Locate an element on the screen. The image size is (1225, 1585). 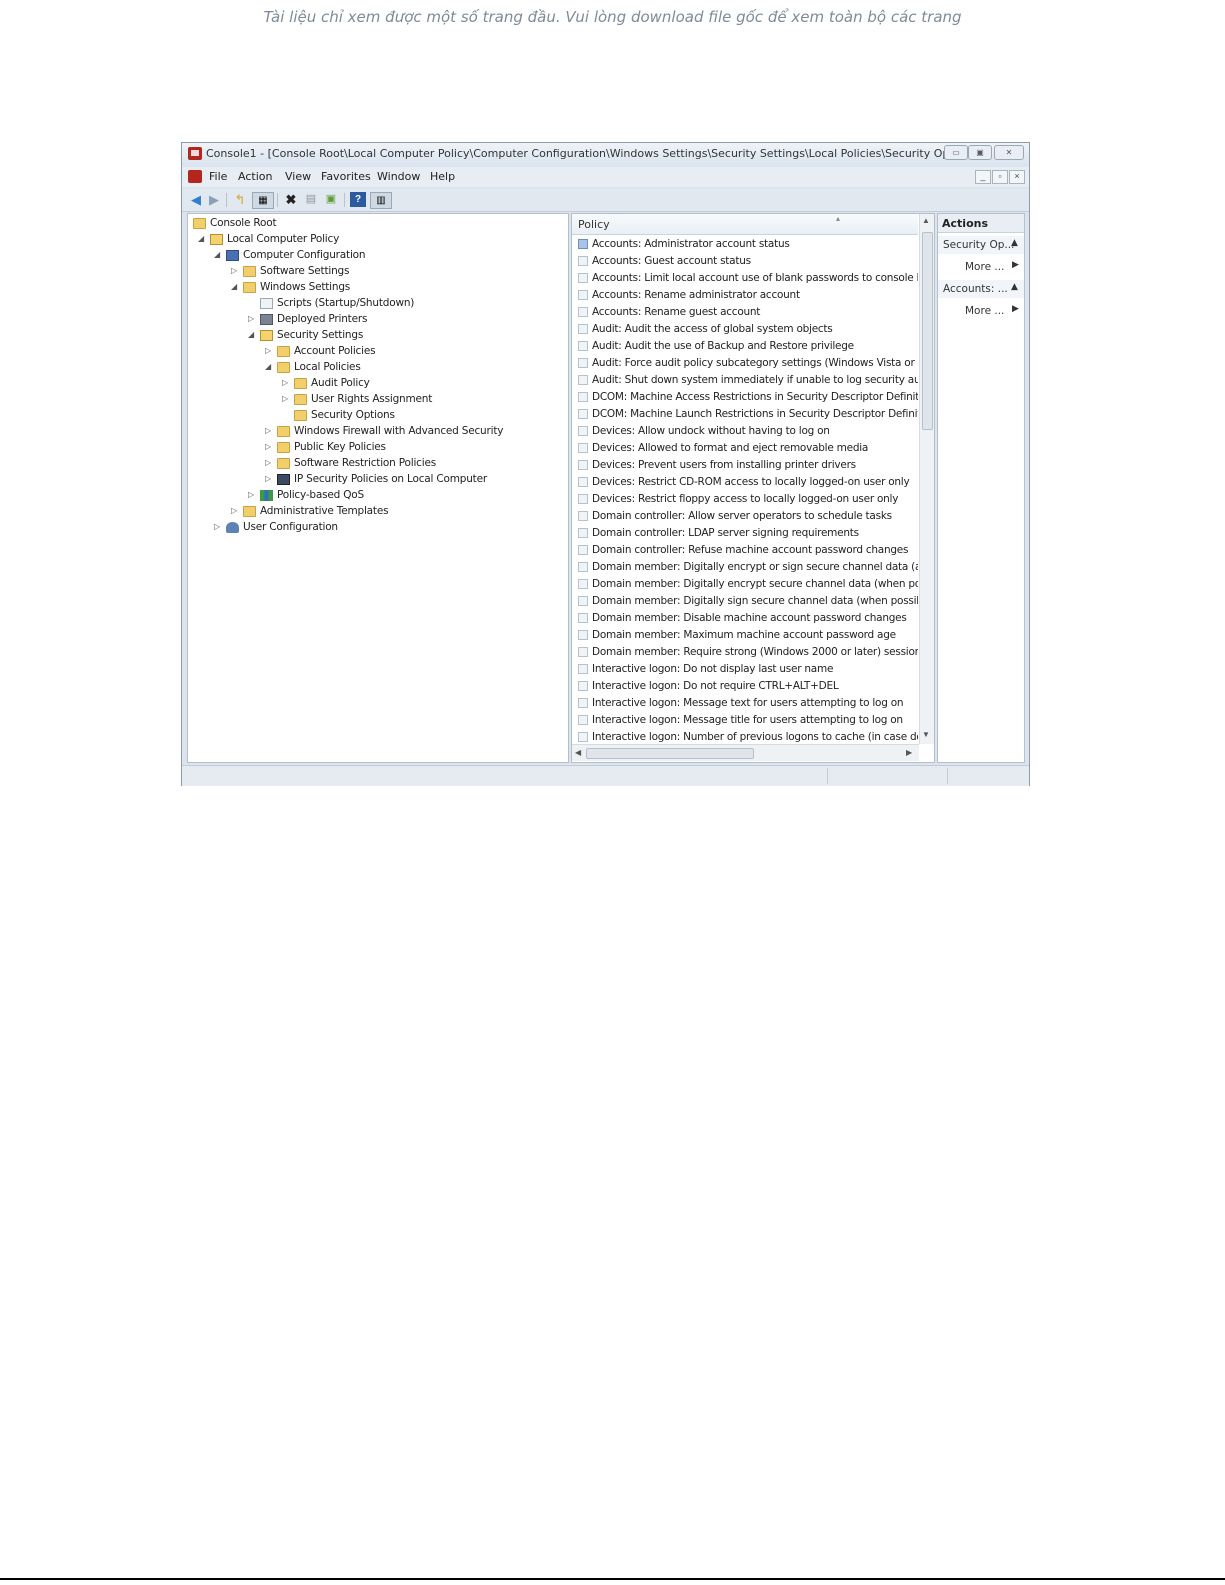
forward-arrow-icon: ▶ is located at coordinates (214, 199).